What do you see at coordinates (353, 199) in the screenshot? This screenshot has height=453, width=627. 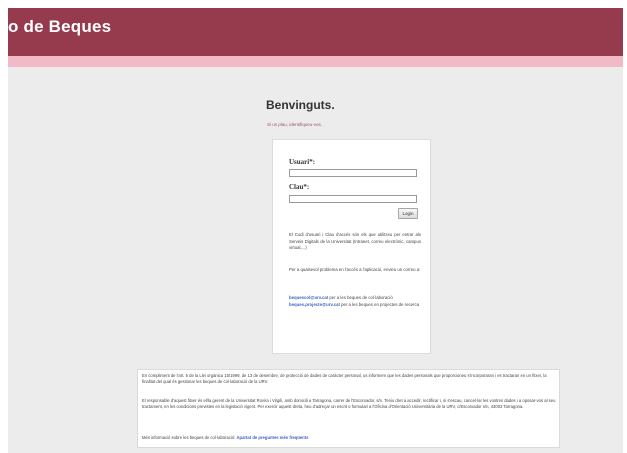 I see `password-input` at bounding box center [353, 199].